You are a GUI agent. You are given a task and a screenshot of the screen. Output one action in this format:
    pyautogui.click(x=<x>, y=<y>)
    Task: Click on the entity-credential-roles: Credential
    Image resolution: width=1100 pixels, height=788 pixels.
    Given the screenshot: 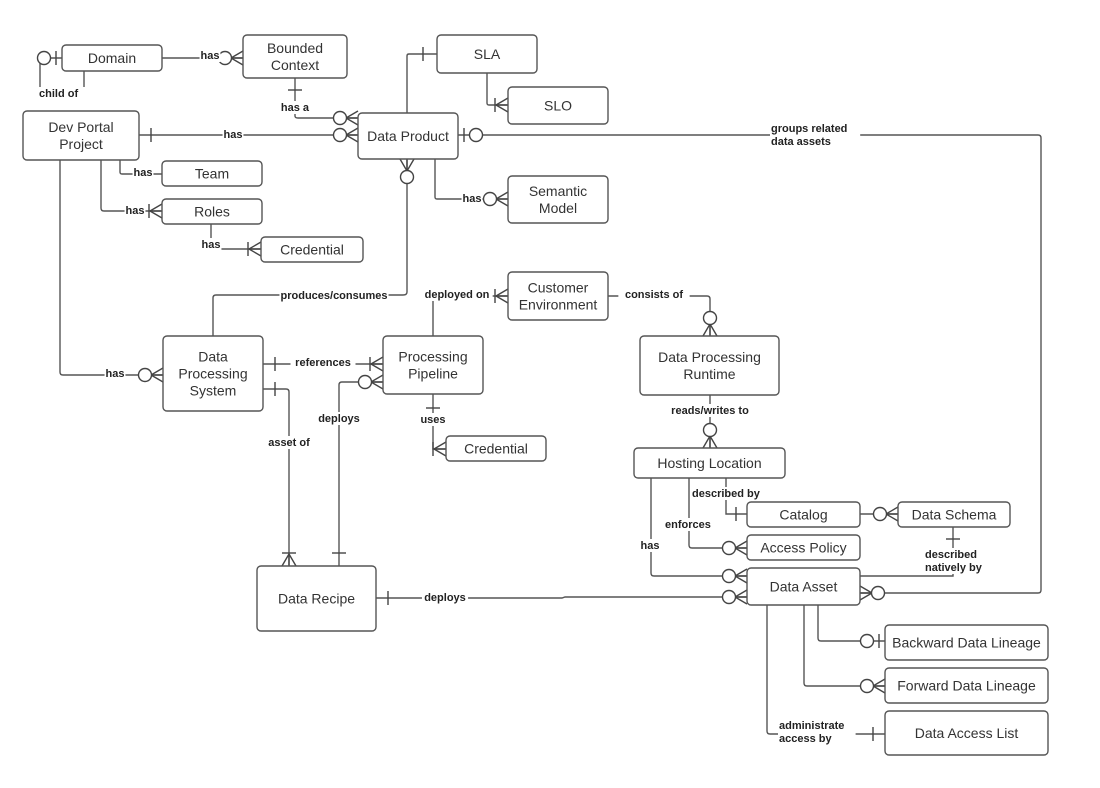 What is the action you would take?
    pyautogui.click(x=312, y=249)
    